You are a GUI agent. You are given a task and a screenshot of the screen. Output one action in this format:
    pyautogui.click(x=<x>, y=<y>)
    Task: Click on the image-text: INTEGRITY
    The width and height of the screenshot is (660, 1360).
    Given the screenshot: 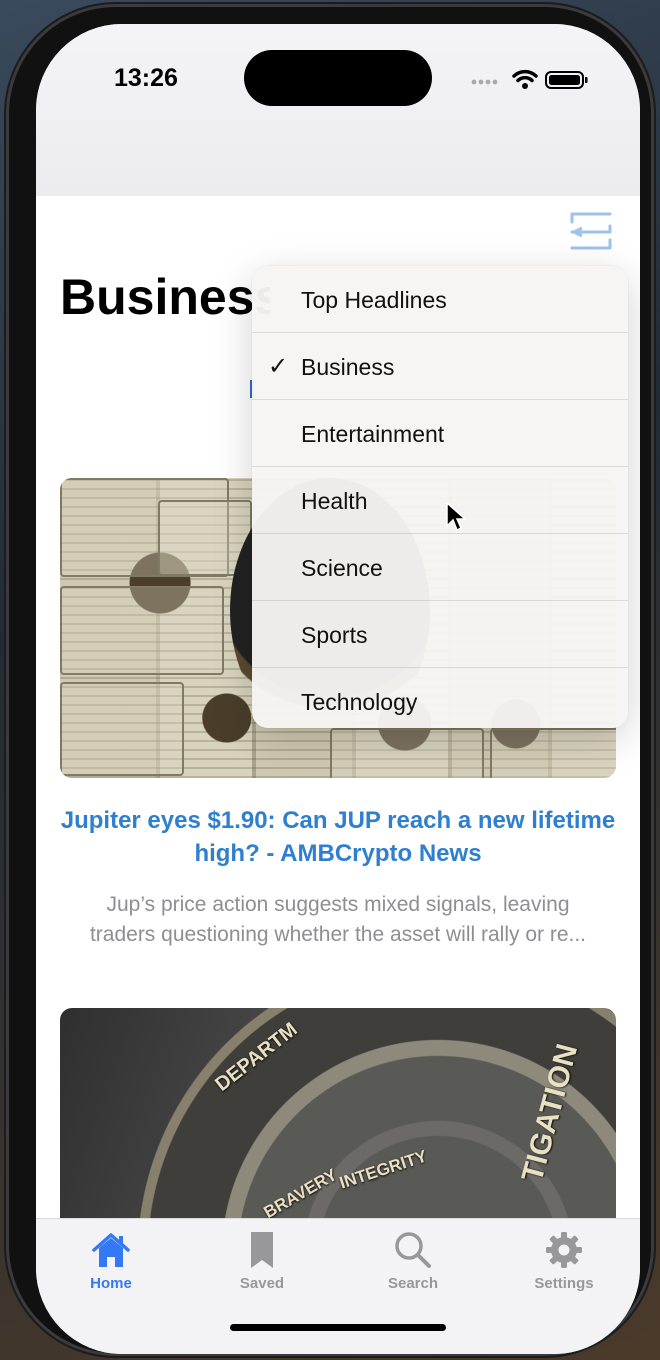 What is the action you would take?
    pyautogui.click(x=383, y=1169)
    